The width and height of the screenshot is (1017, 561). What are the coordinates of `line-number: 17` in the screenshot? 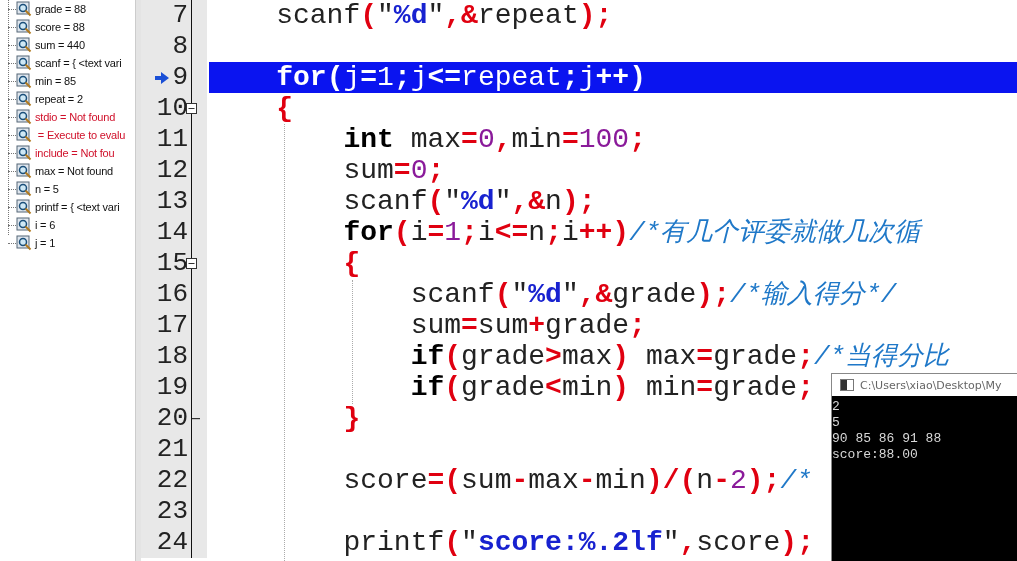 It's located at (172, 325).